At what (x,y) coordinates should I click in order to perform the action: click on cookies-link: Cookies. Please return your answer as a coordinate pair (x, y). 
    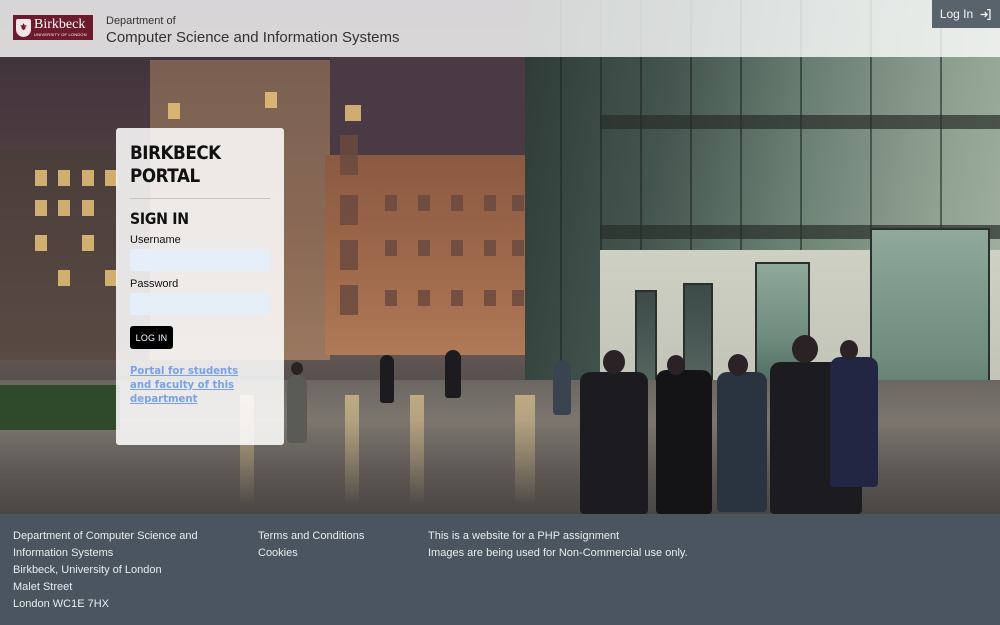
    Looking at the image, I should click on (311, 553).